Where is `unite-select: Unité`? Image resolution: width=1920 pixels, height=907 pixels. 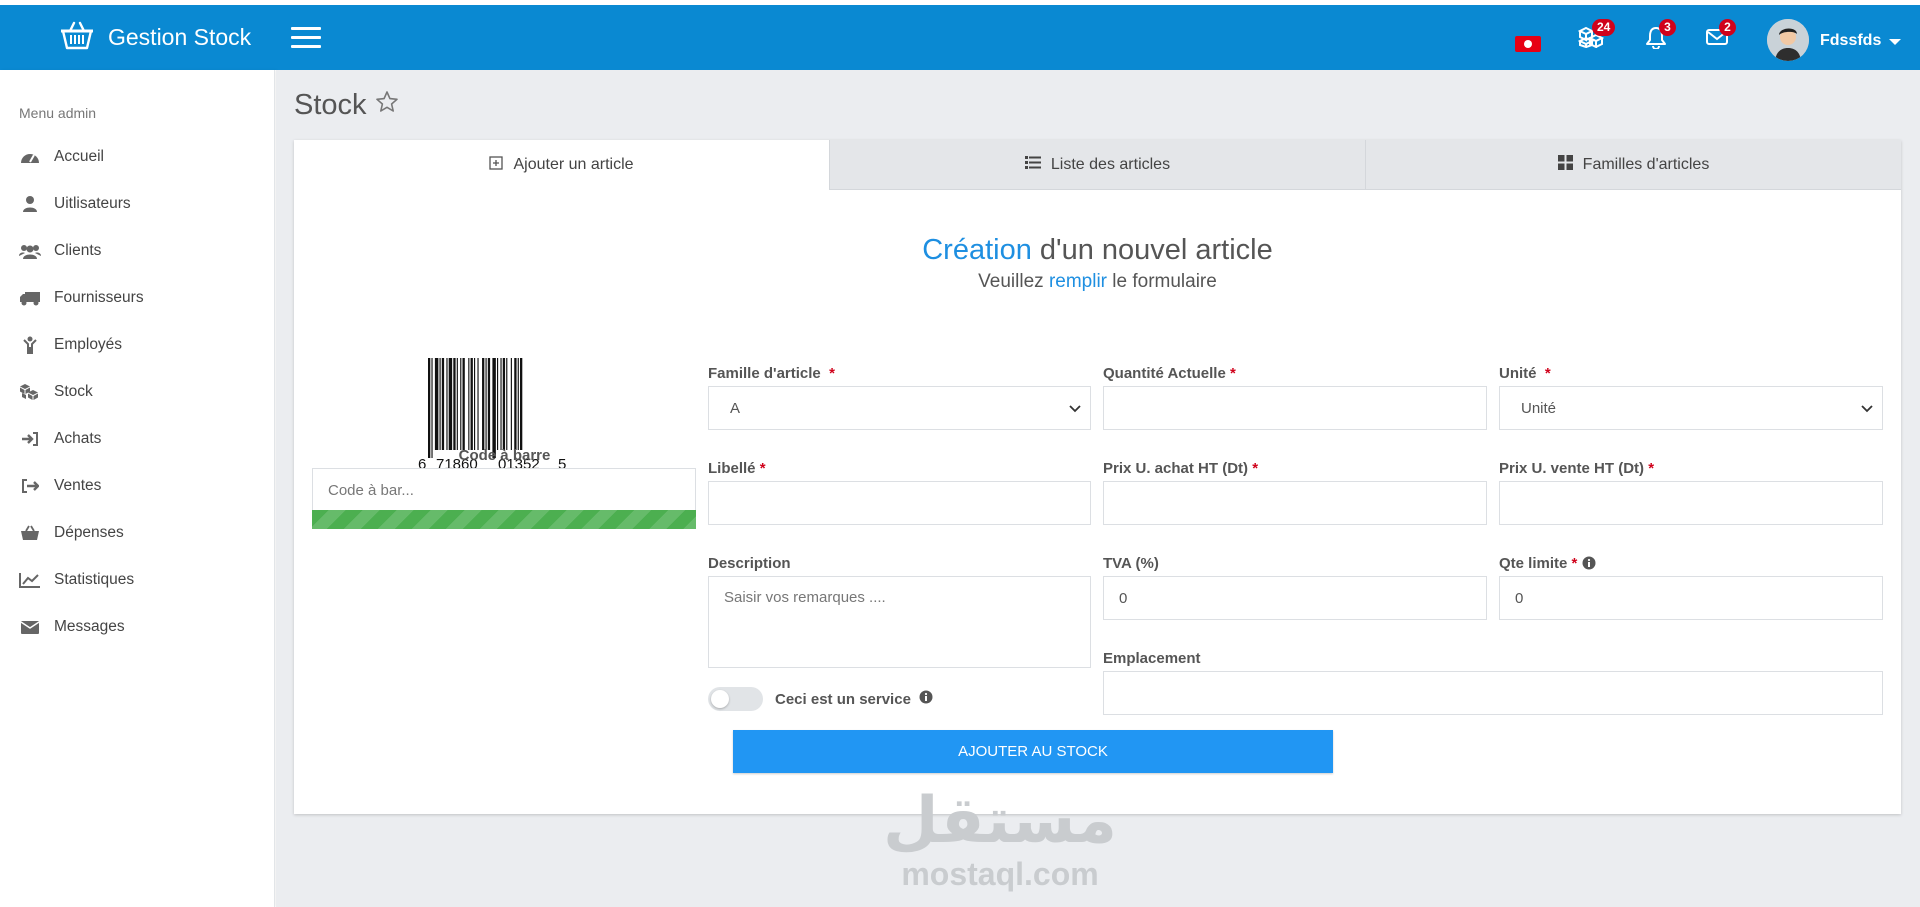 unite-select: Unité is located at coordinates (1691, 408).